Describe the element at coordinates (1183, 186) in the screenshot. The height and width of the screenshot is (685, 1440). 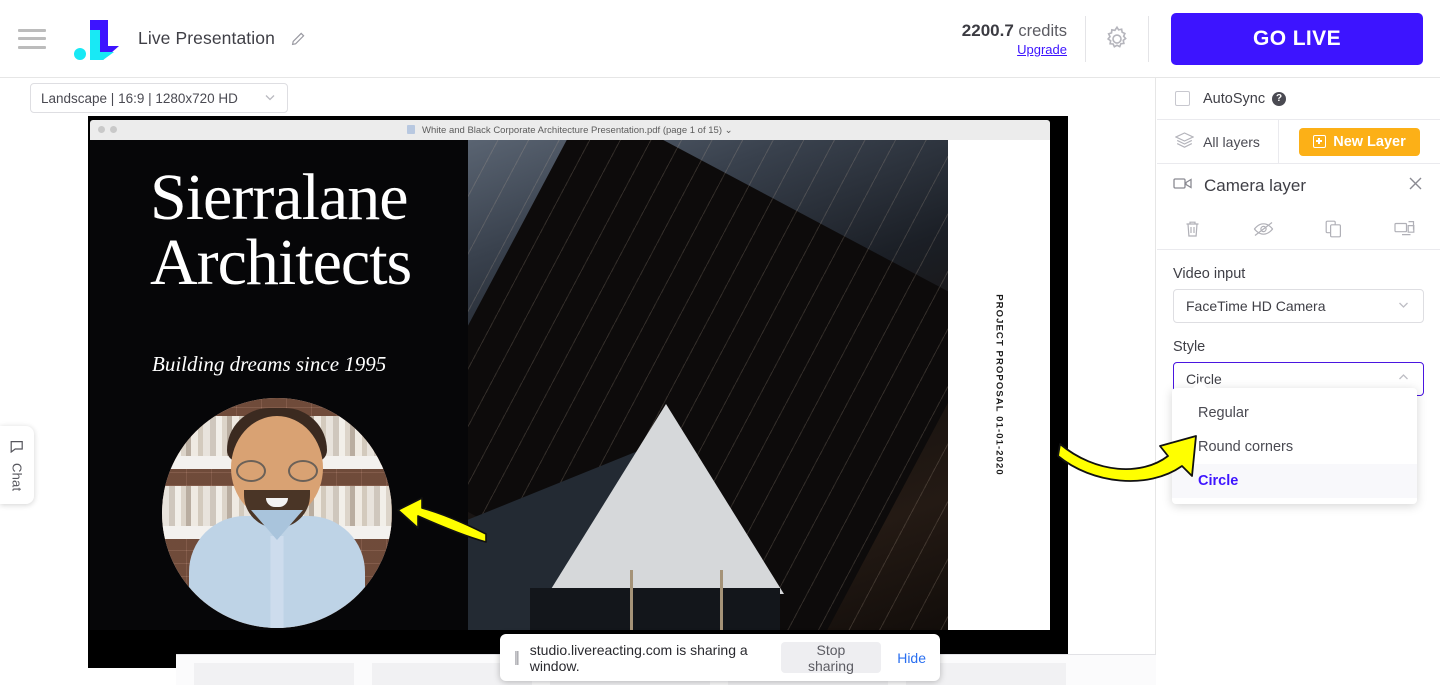
I see `camera-layer-icon` at that location.